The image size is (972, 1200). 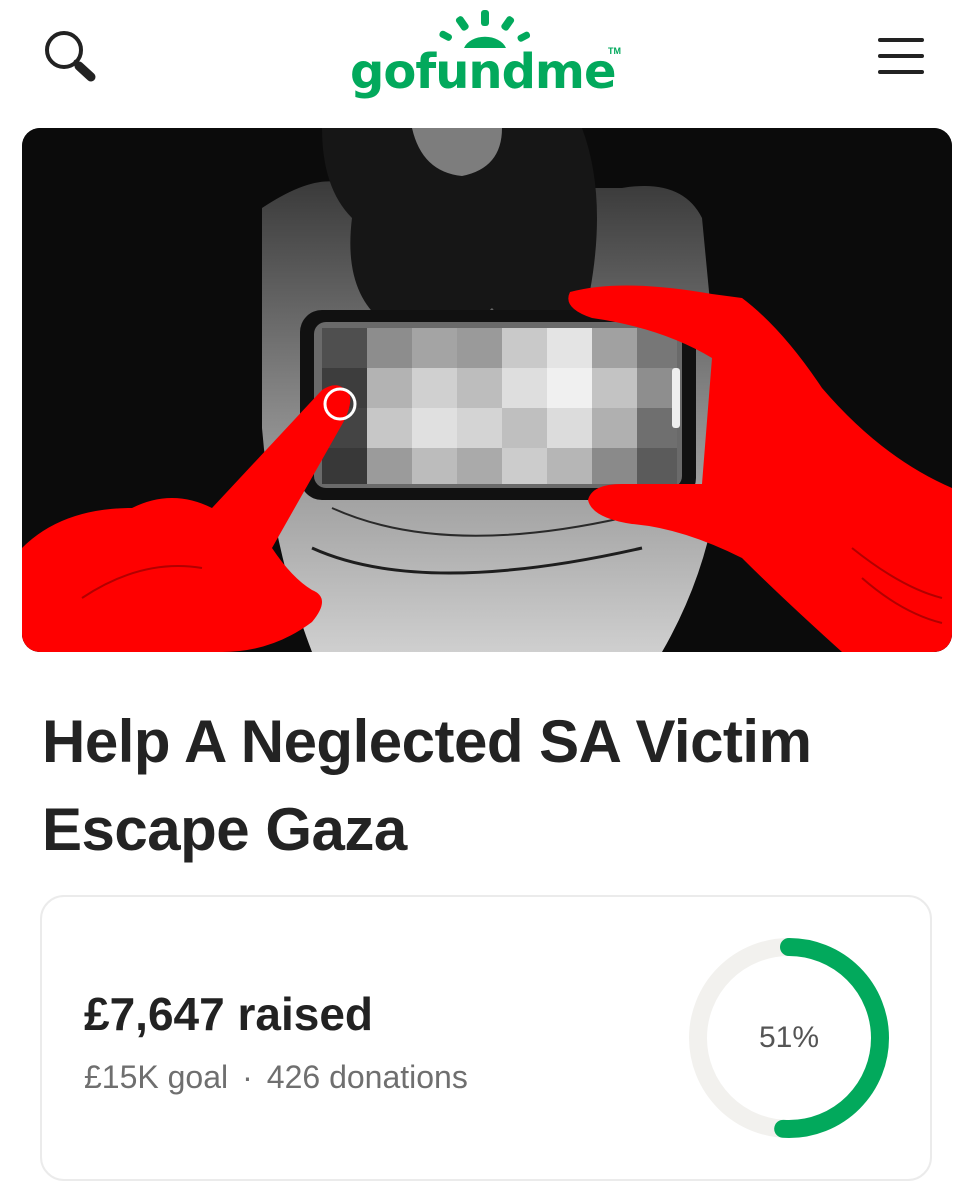 I want to click on gofundme-logo: gofundme TM, so click(x=486, y=58).